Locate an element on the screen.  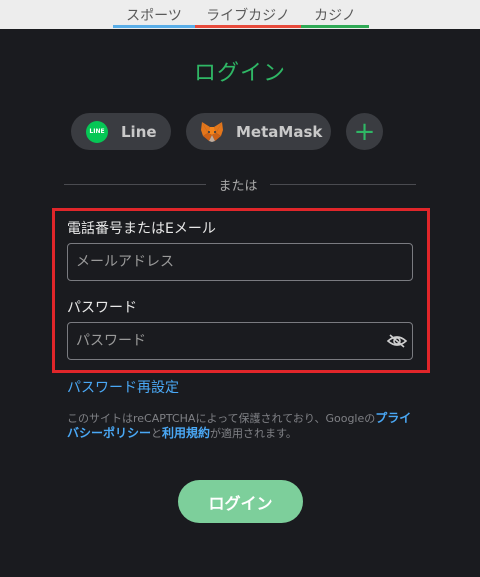
password-label: パスワード is located at coordinates (102, 308).